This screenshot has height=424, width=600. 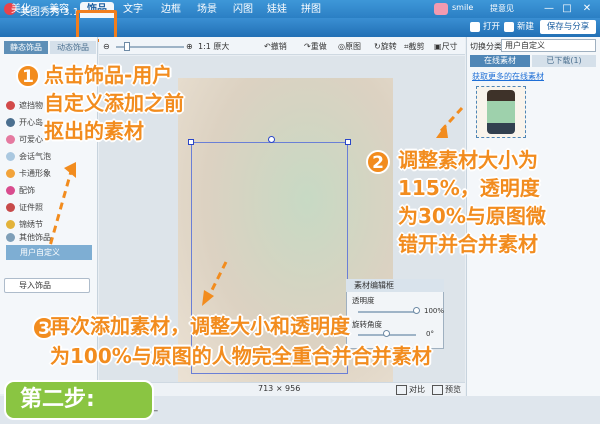 What do you see at coordinates (241, 341) in the screenshot?
I see `annotation-3: 再次添加素材，调整大小和透明度 为100%与原图的人物完全重合并合并素材` at bounding box center [241, 341].